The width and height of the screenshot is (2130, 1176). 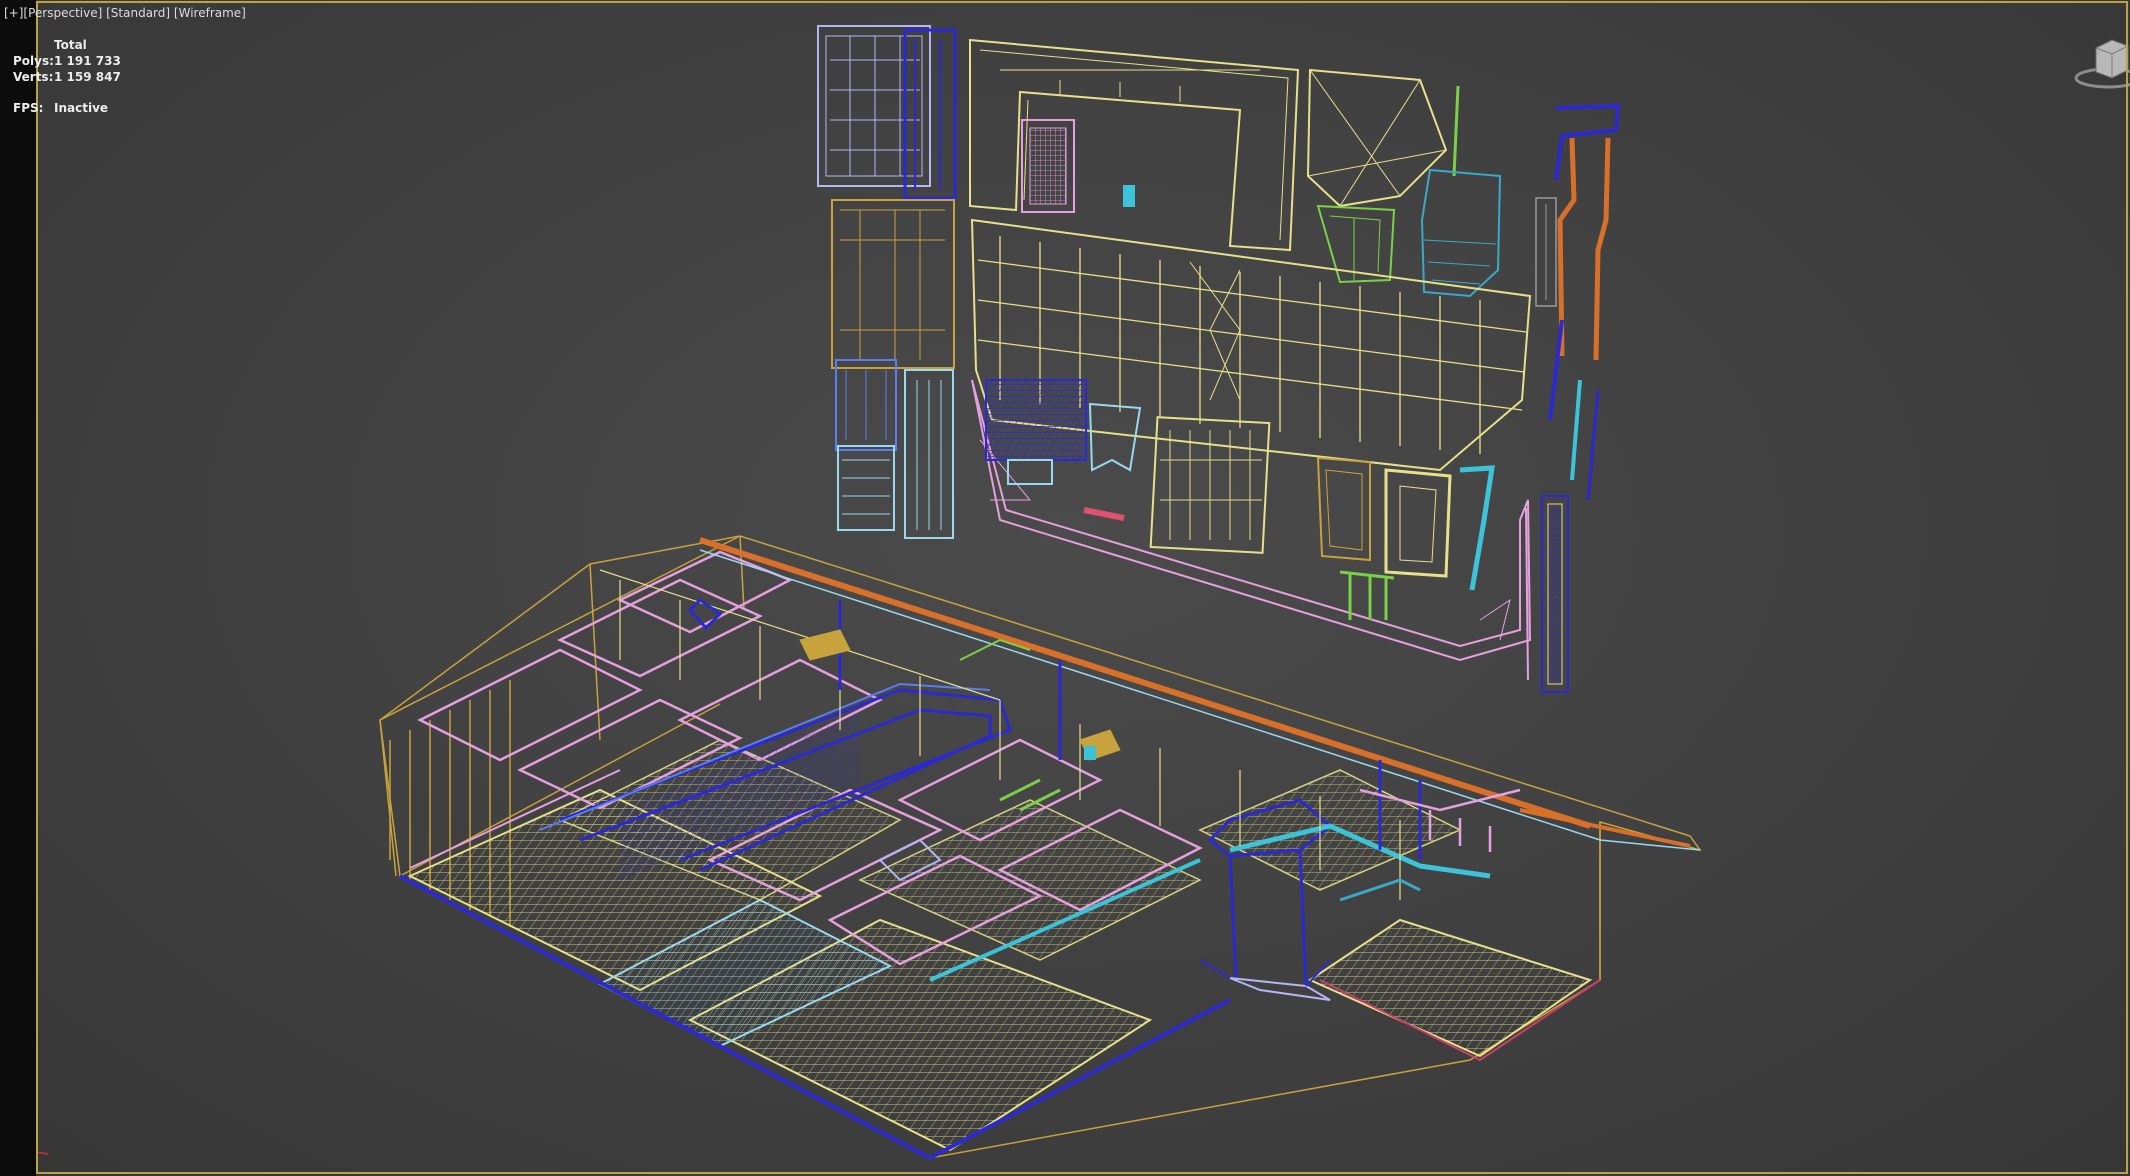 I want to click on stats-fps-row: FPS: Inactive, so click(x=67, y=108).